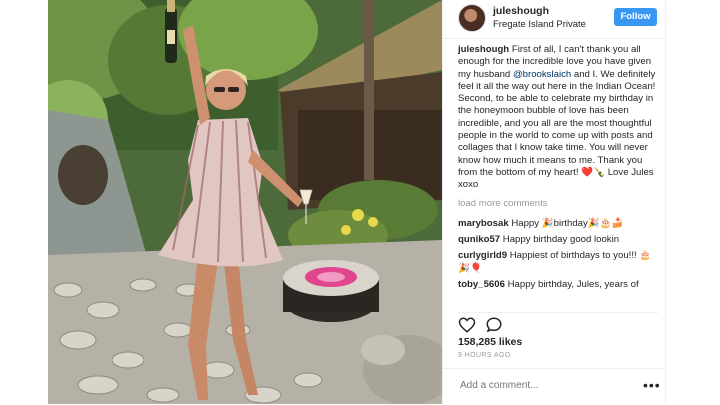  Describe the element at coordinates (558, 322) in the screenshot. I see `post-actions` at that location.